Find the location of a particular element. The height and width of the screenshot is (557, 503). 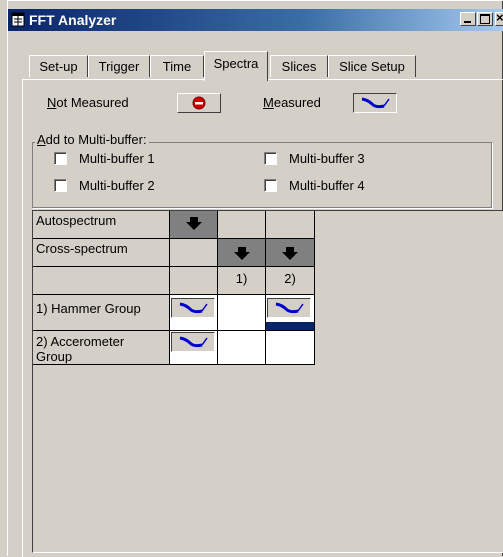

tab-set-up: Set-up is located at coordinates (58, 66).